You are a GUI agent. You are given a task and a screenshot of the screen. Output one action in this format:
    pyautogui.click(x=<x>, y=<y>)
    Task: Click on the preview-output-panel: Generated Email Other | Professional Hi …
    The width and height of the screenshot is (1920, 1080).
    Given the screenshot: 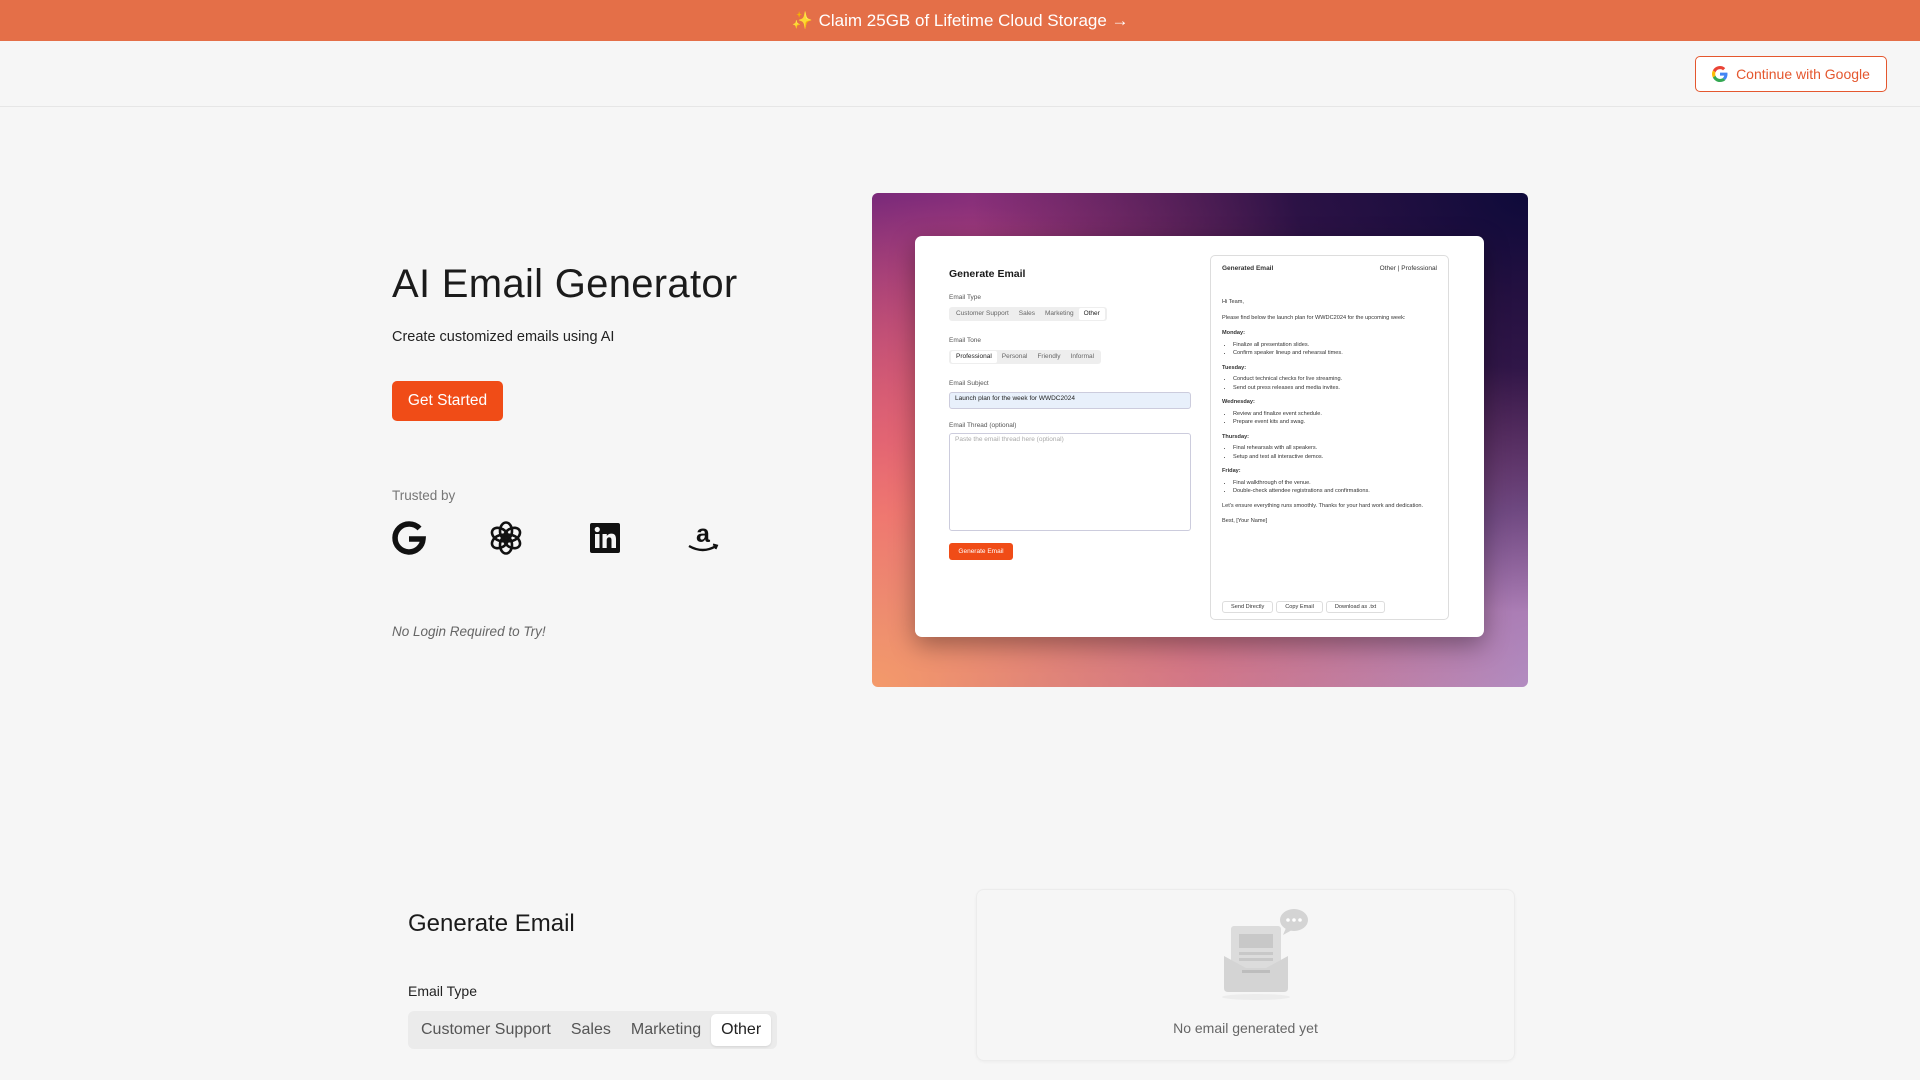 What is the action you would take?
    pyautogui.click(x=1329, y=437)
    